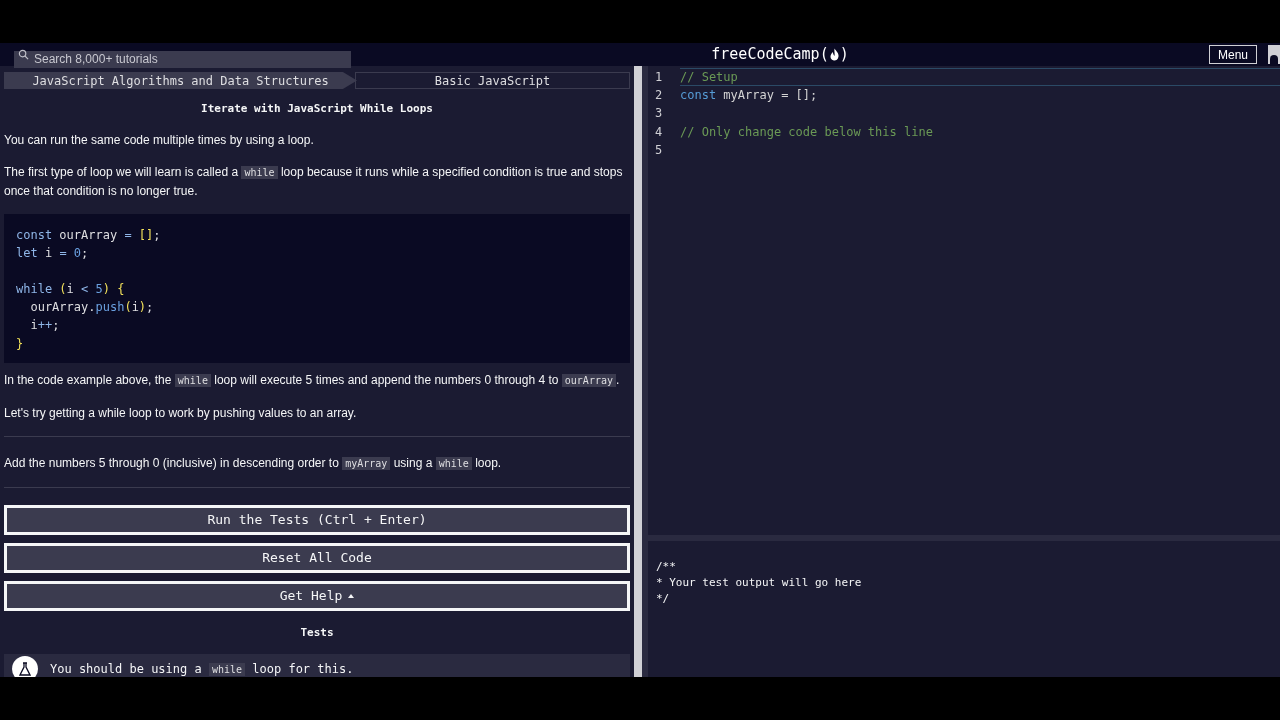 This screenshot has width=1280, height=720. I want to click on caret-icon, so click(351, 595).